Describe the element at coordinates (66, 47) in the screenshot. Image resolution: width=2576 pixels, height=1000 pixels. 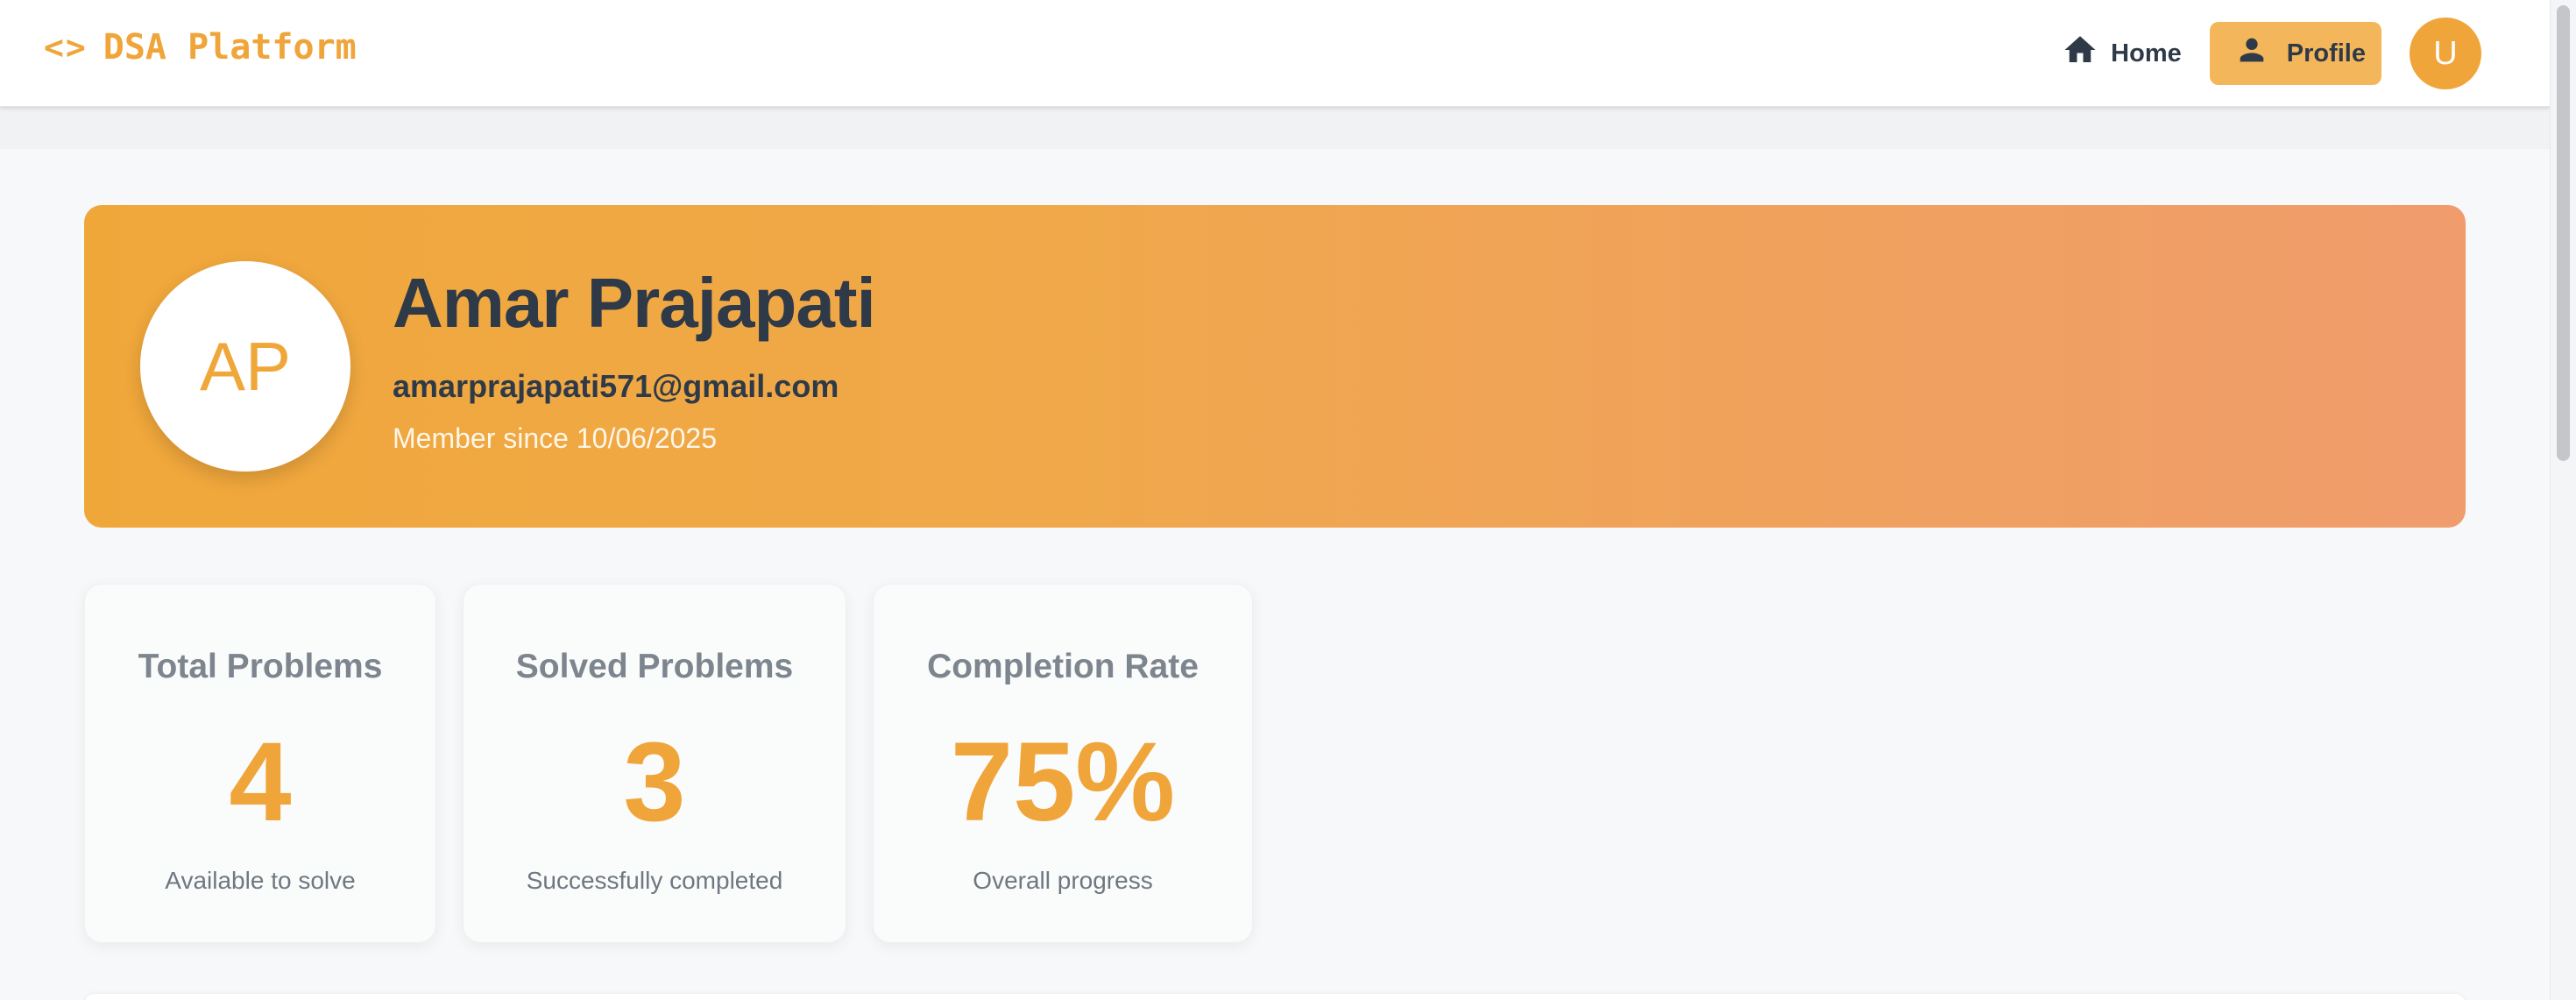
I see `code-icon: <>` at that location.